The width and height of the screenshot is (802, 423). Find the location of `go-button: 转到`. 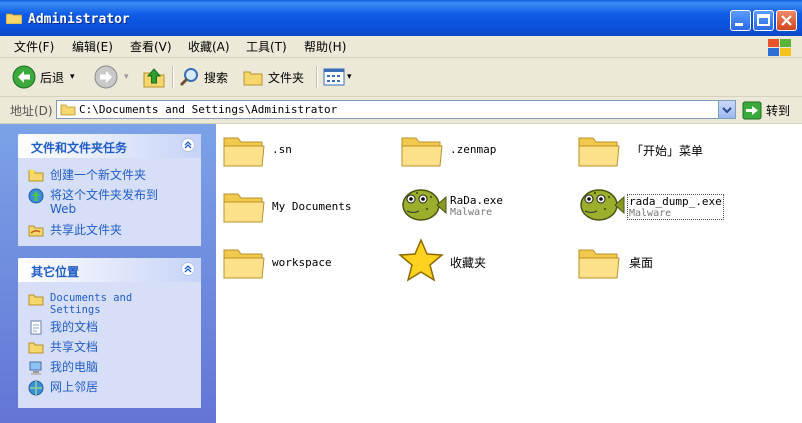

go-button: 转到 is located at coordinates (766, 110).